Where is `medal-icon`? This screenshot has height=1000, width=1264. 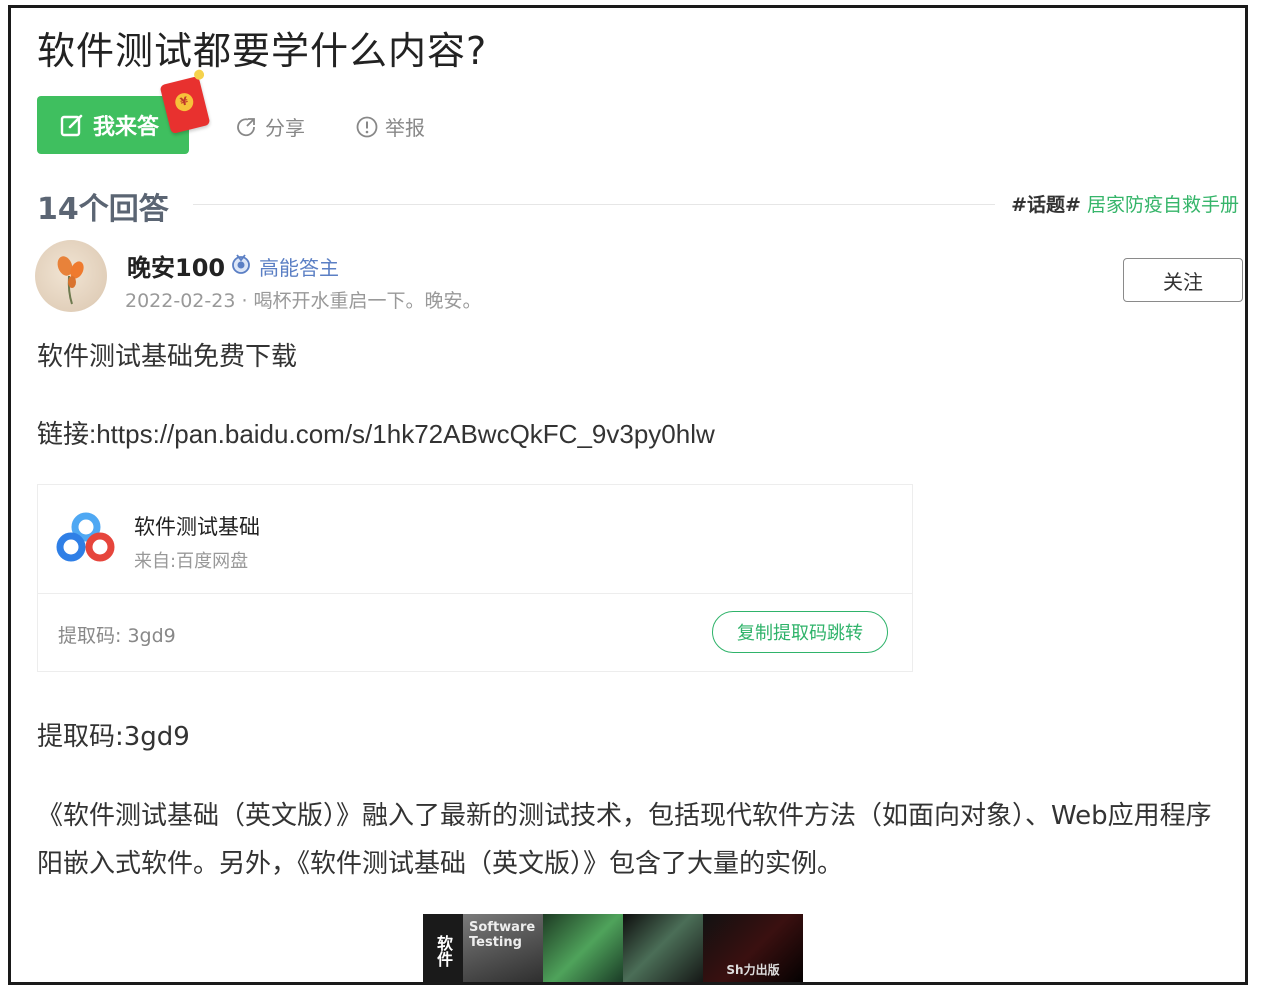
medal-icon is located at coordinates (241, 264).